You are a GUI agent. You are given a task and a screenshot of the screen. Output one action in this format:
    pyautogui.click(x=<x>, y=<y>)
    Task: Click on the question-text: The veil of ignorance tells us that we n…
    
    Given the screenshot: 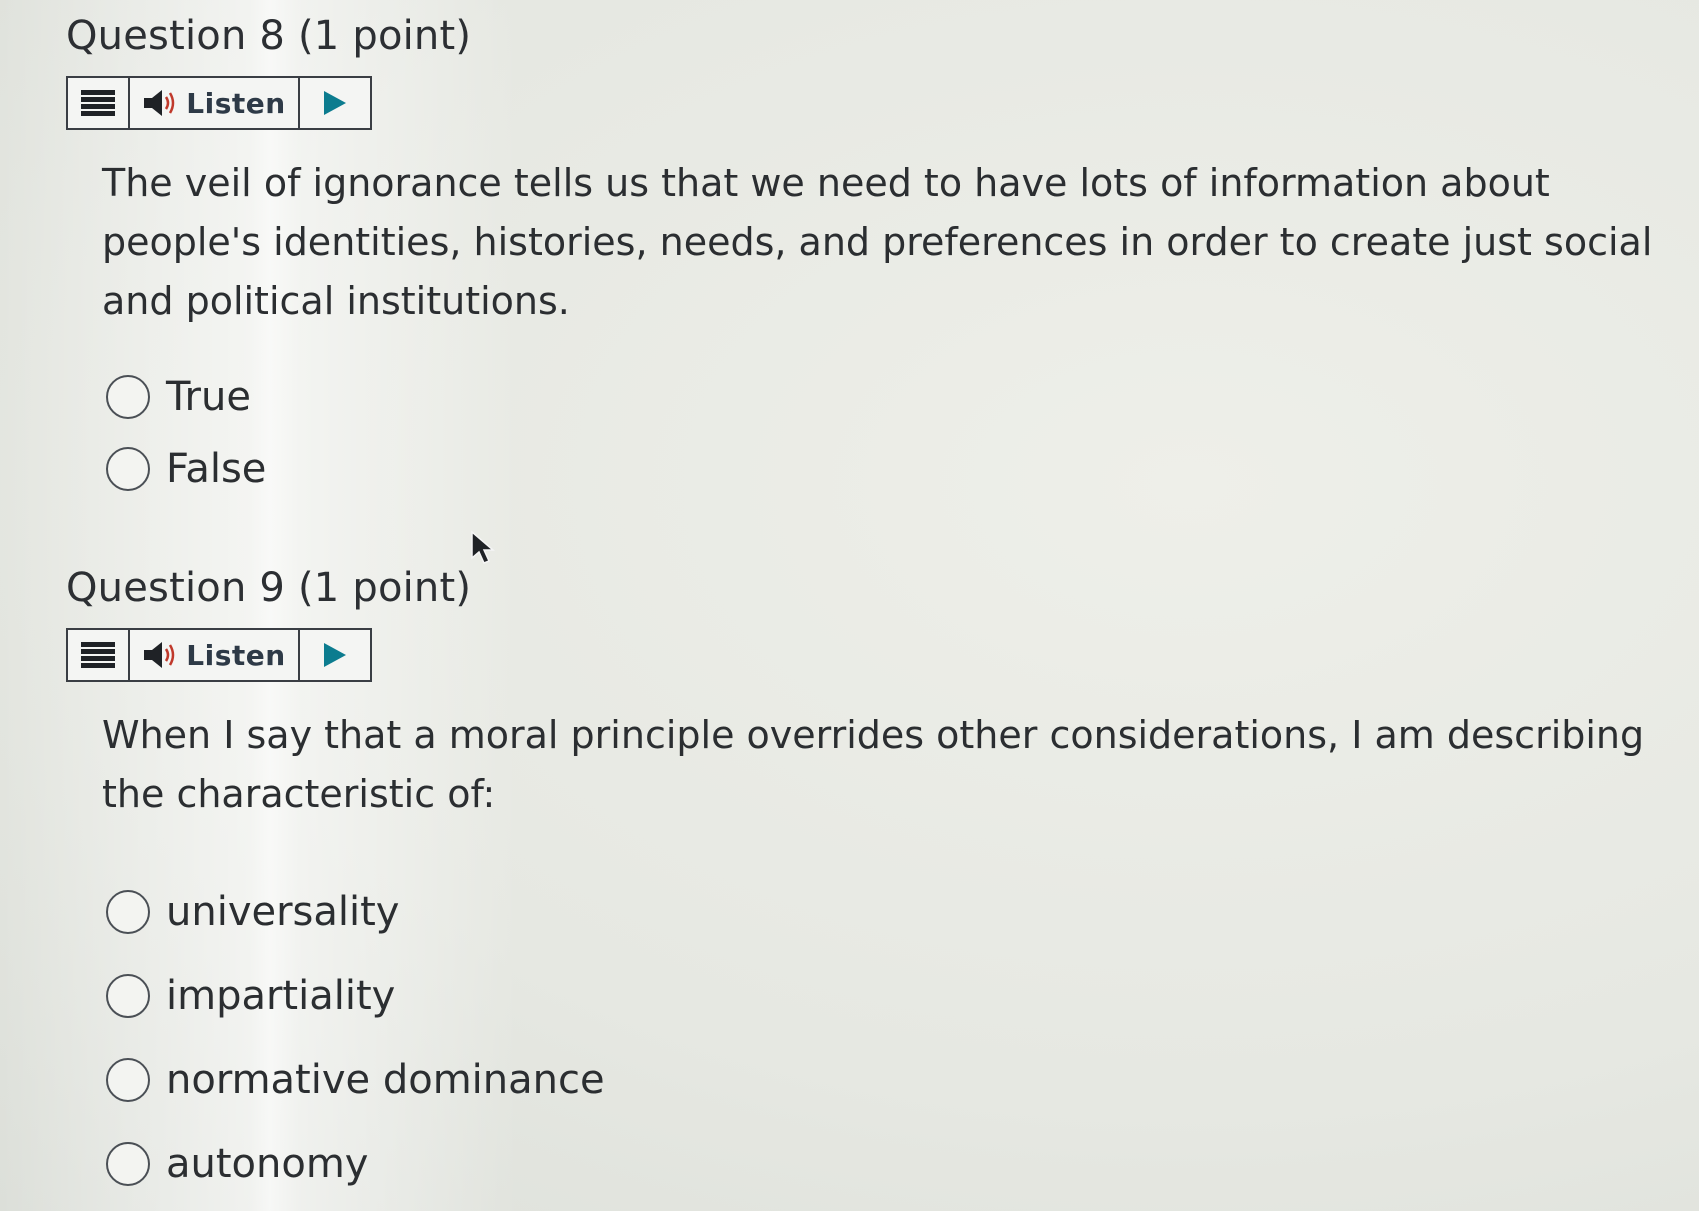 What is the action you would take?
    pyautogui.click(x=877, y=242)
    